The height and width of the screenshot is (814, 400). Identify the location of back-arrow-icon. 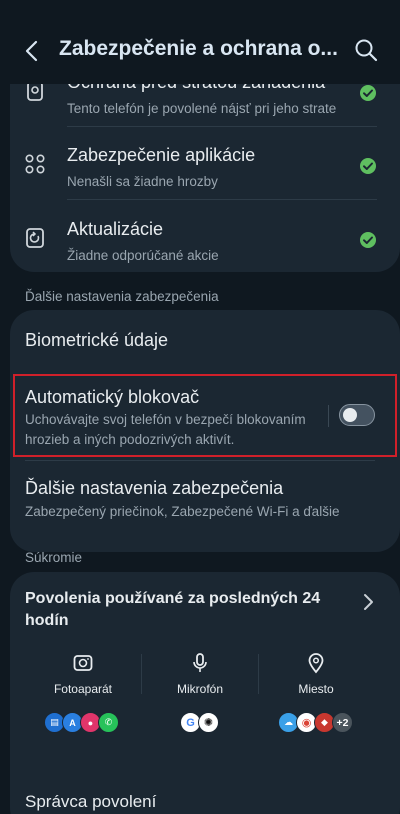
(33, 51).